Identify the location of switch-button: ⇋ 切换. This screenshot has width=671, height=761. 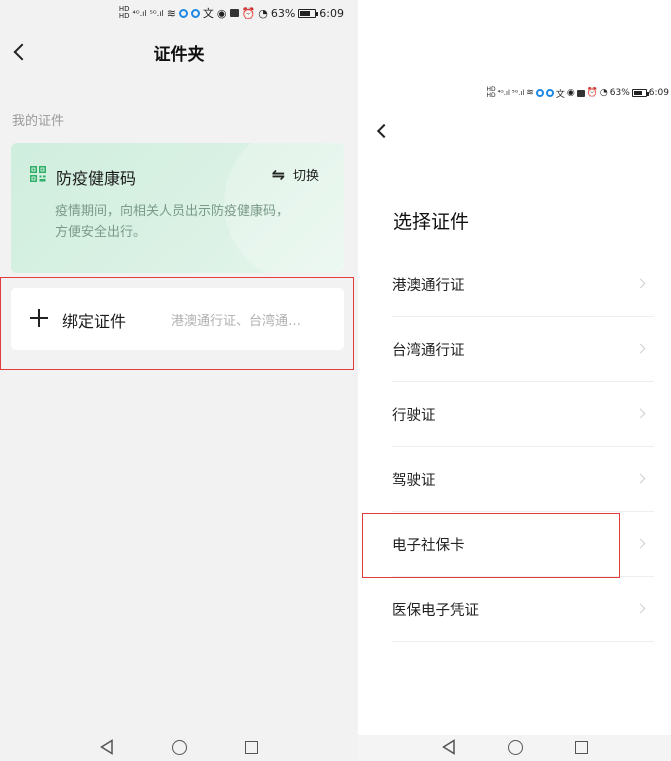
(295, 174).